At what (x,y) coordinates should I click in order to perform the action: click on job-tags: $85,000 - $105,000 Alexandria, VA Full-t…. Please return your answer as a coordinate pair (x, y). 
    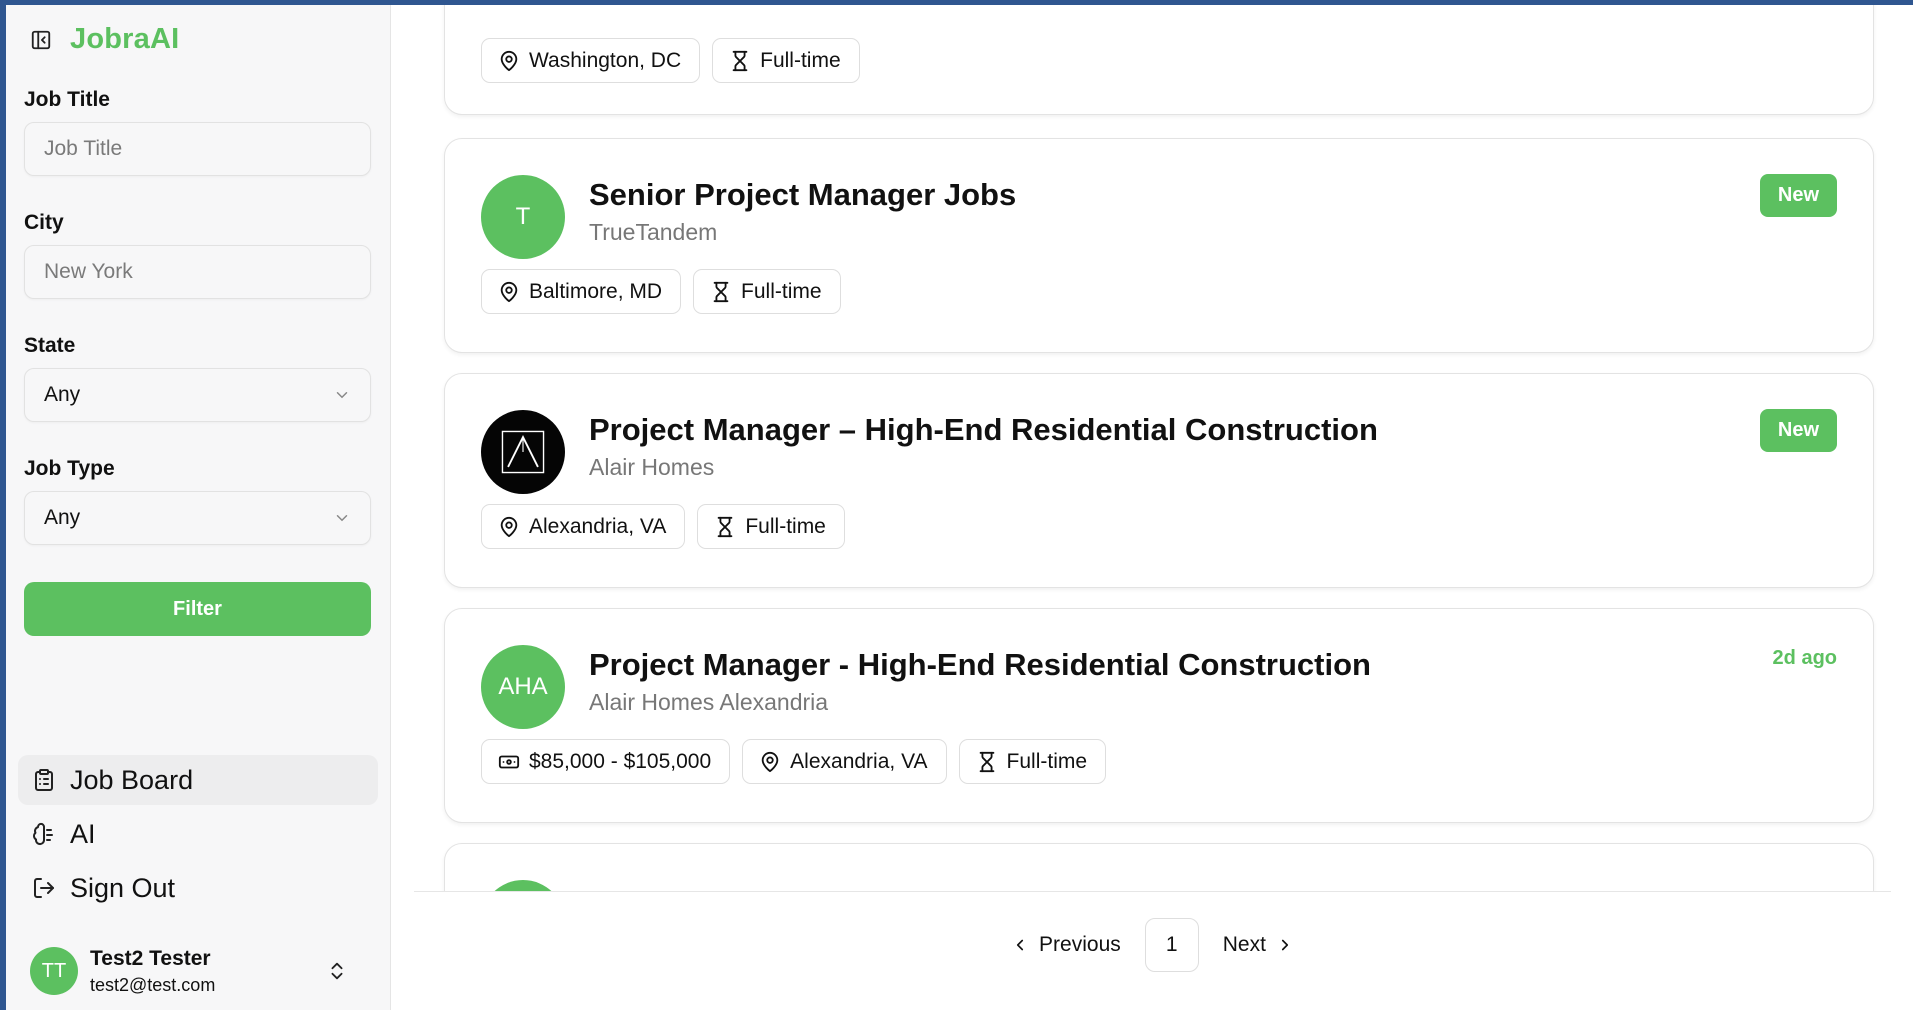
    Looking at the image, I should click on (794, 761).